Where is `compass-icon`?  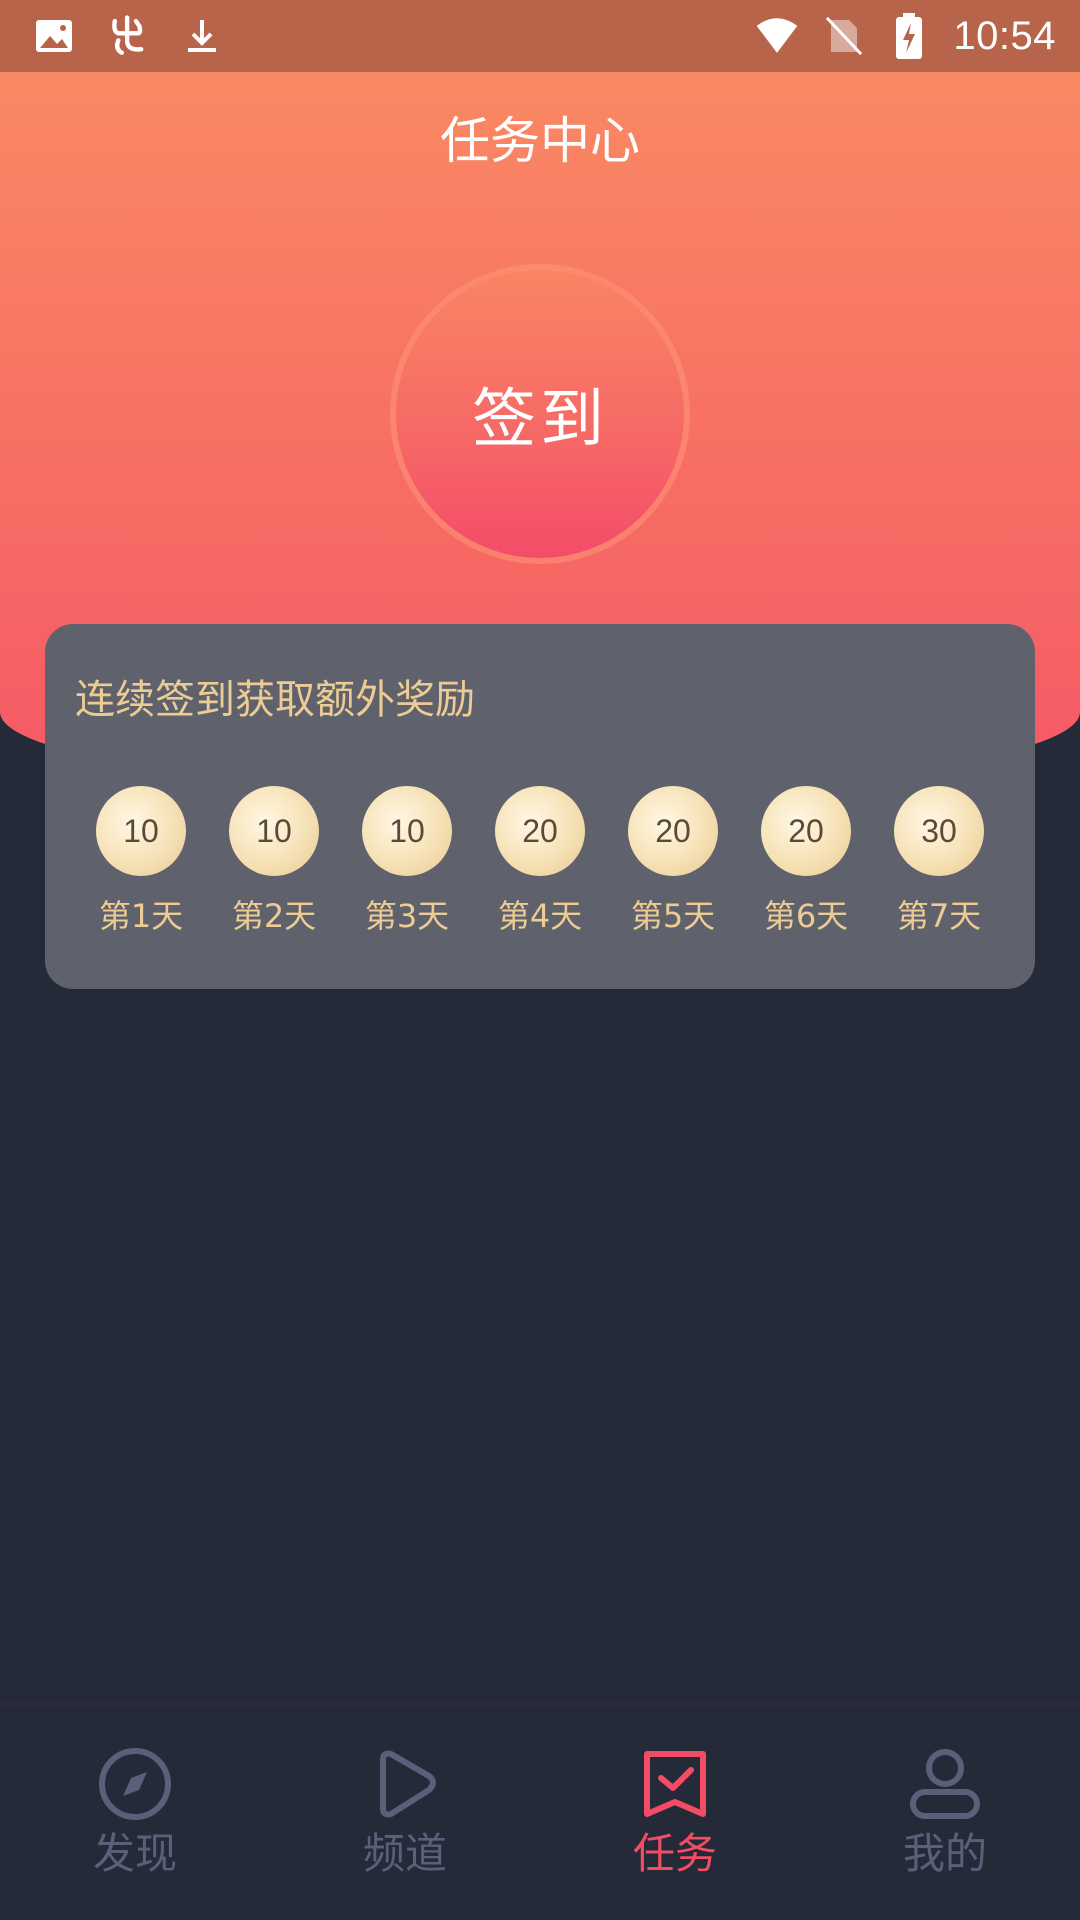
compass-icon is located at coordinates (135, 1784).